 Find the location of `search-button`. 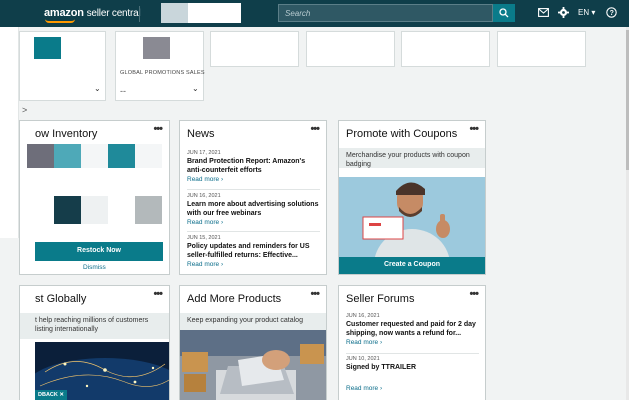

search-button is located at coordinates (504, 13).